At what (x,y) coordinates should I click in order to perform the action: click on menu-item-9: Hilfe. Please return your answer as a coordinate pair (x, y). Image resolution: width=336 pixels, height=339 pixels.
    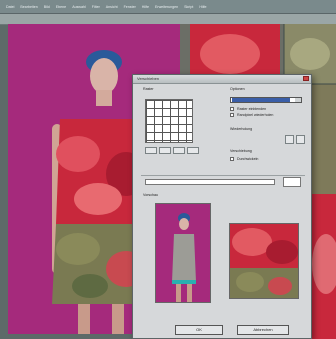
    Looking at the image, I should click on (145, 7).